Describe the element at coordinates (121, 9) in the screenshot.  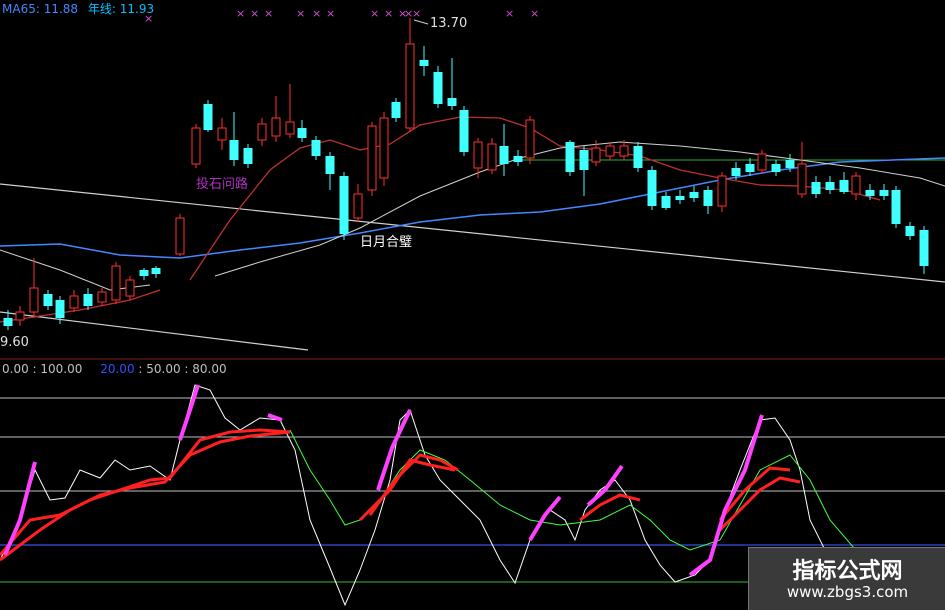
I see `year-line-label: 年线: 11.93` at that location.